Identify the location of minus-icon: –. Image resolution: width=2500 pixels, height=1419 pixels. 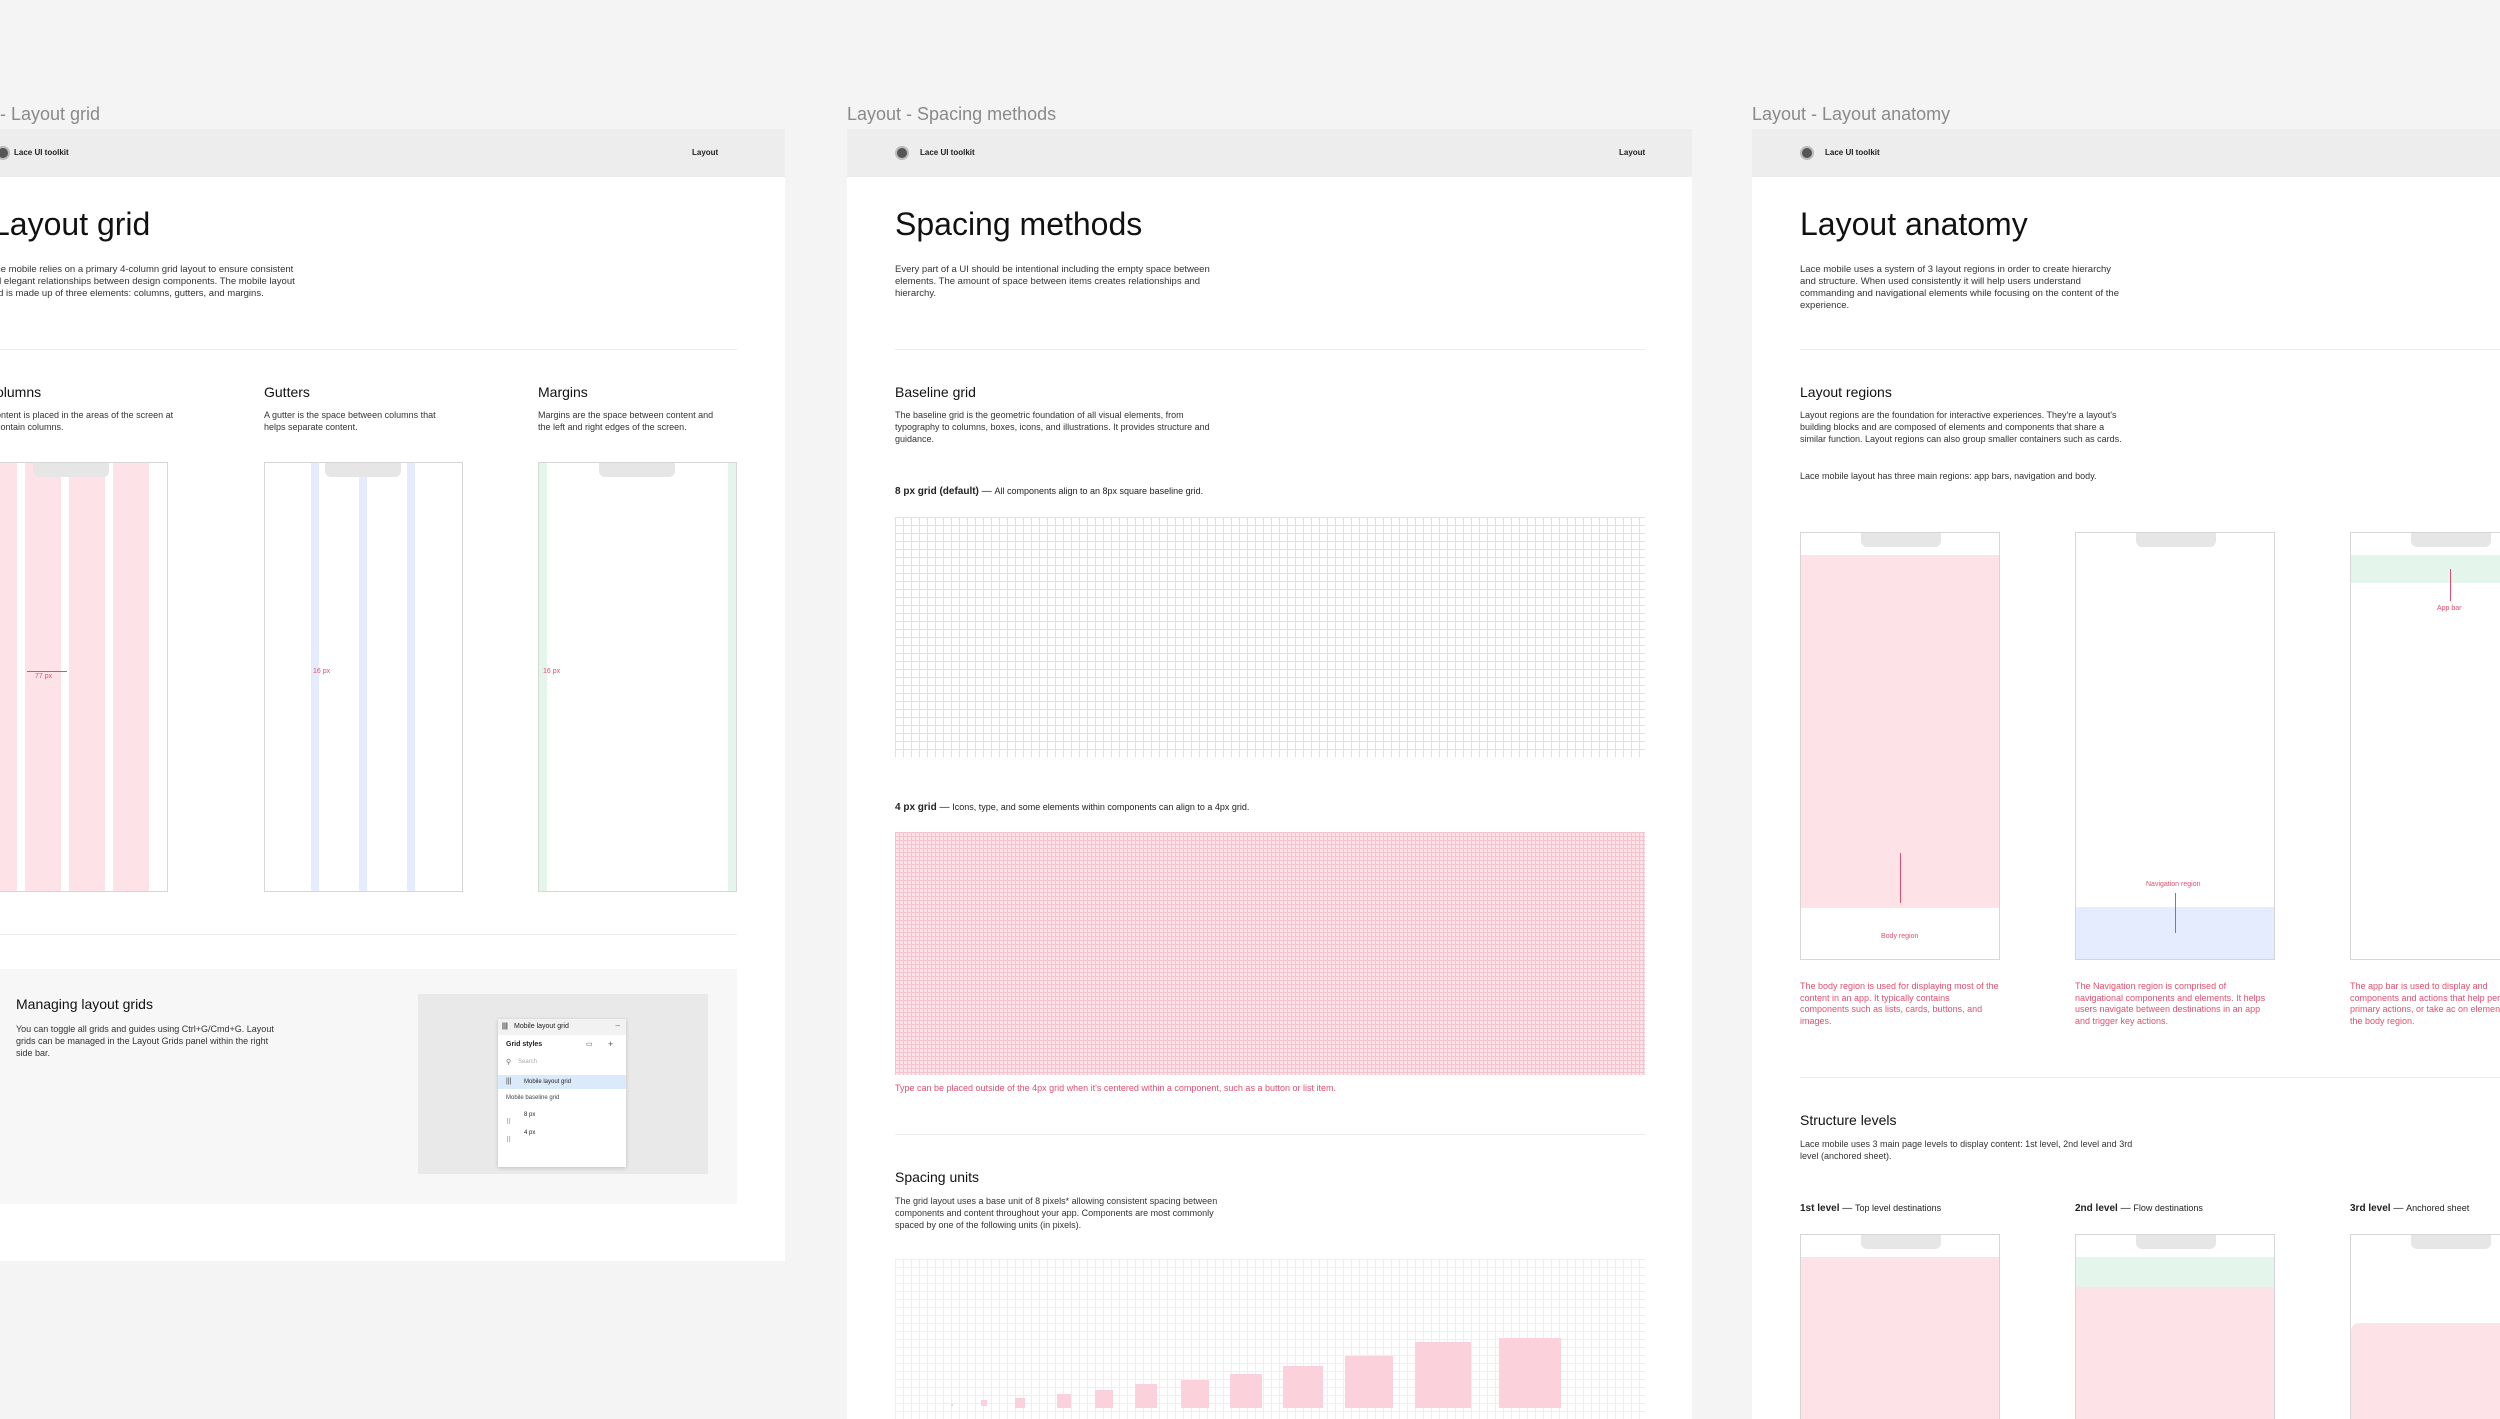
(618, 1025).